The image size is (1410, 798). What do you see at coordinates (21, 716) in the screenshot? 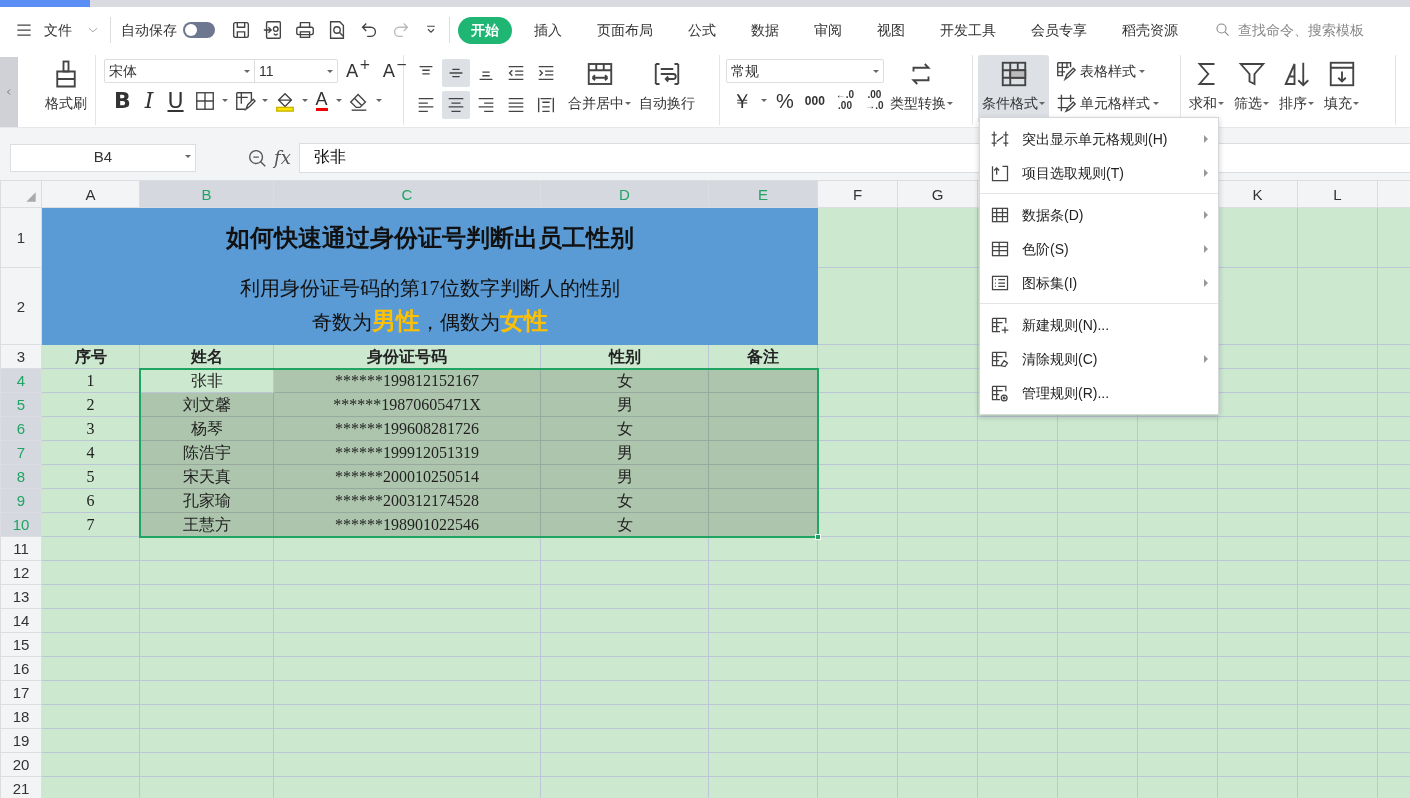
I see `row-header: 18` at bounding box center [21, 716].